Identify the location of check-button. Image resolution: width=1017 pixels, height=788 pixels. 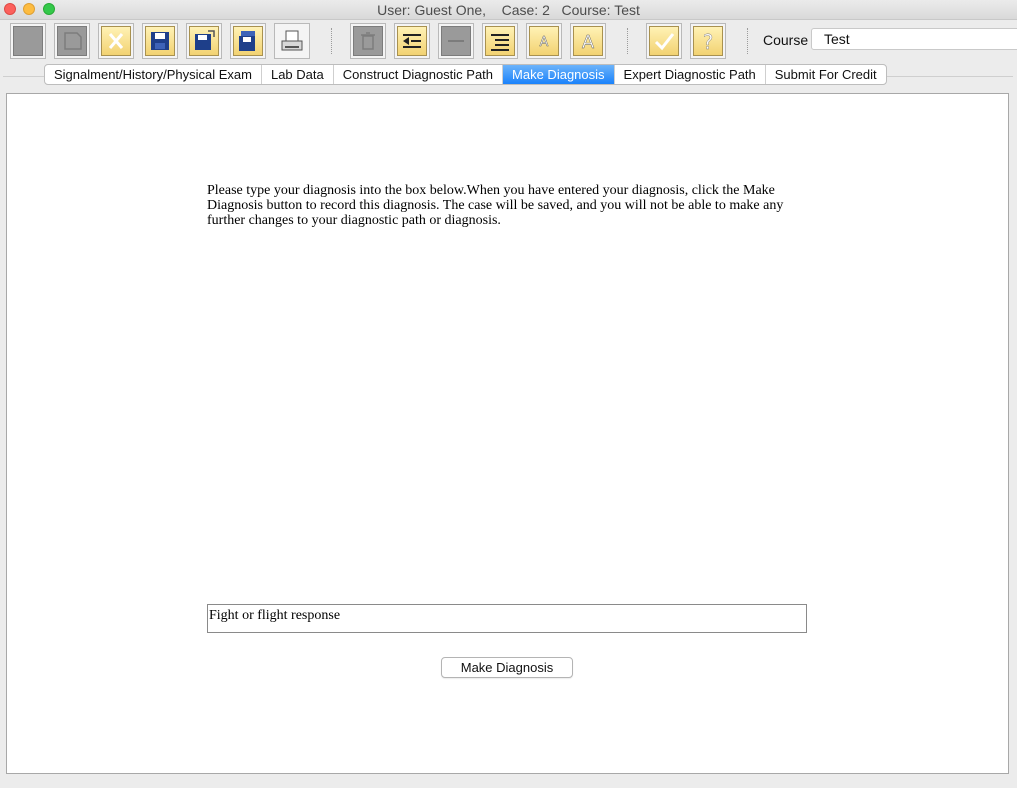
(664, 41).